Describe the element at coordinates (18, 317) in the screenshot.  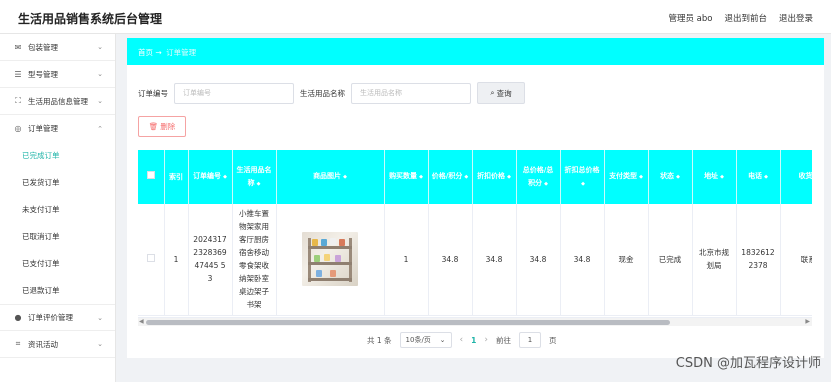
I see `user-icon: ●` at that location.